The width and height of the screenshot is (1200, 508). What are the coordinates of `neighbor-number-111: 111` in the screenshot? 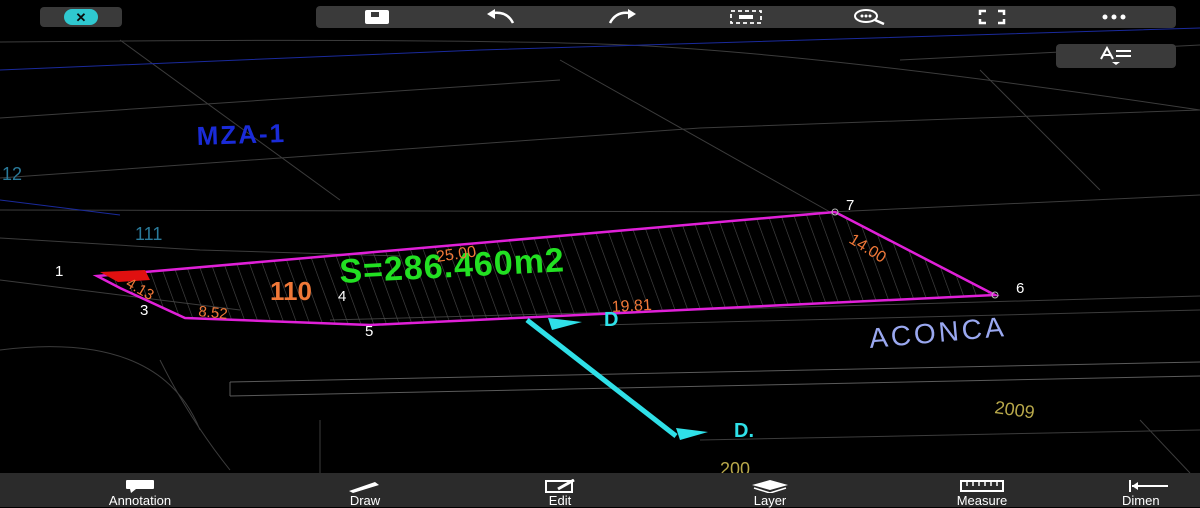 It's located at (148, 234).